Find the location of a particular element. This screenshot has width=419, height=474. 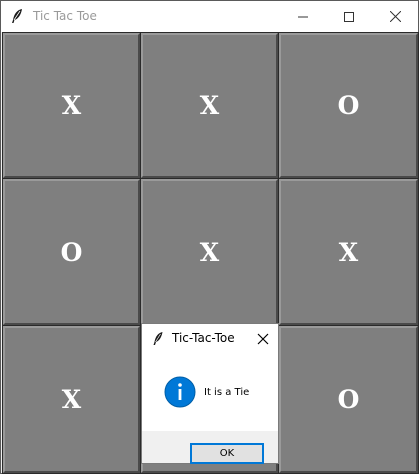

window-title: Tic Tac Toe is located at coordinates (65, 16).